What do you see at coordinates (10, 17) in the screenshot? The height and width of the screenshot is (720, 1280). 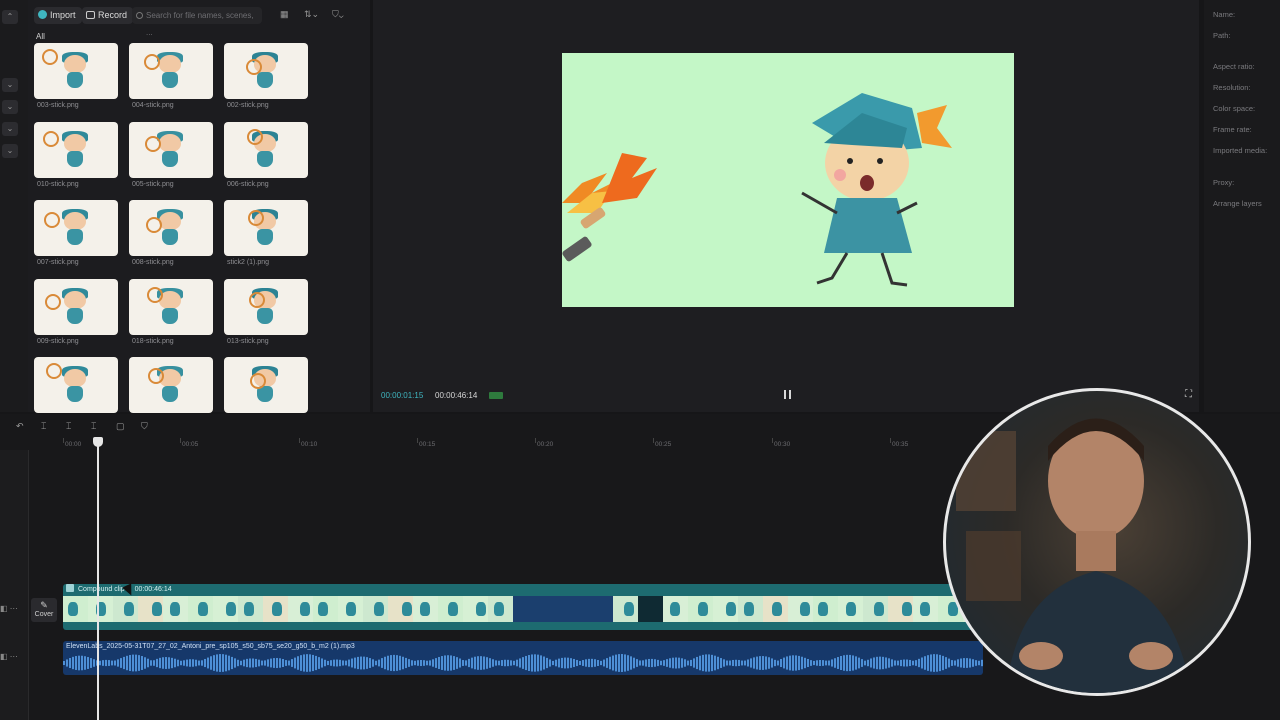 I see `collapse-icon: ⌃` at bounding box center [10, 17].